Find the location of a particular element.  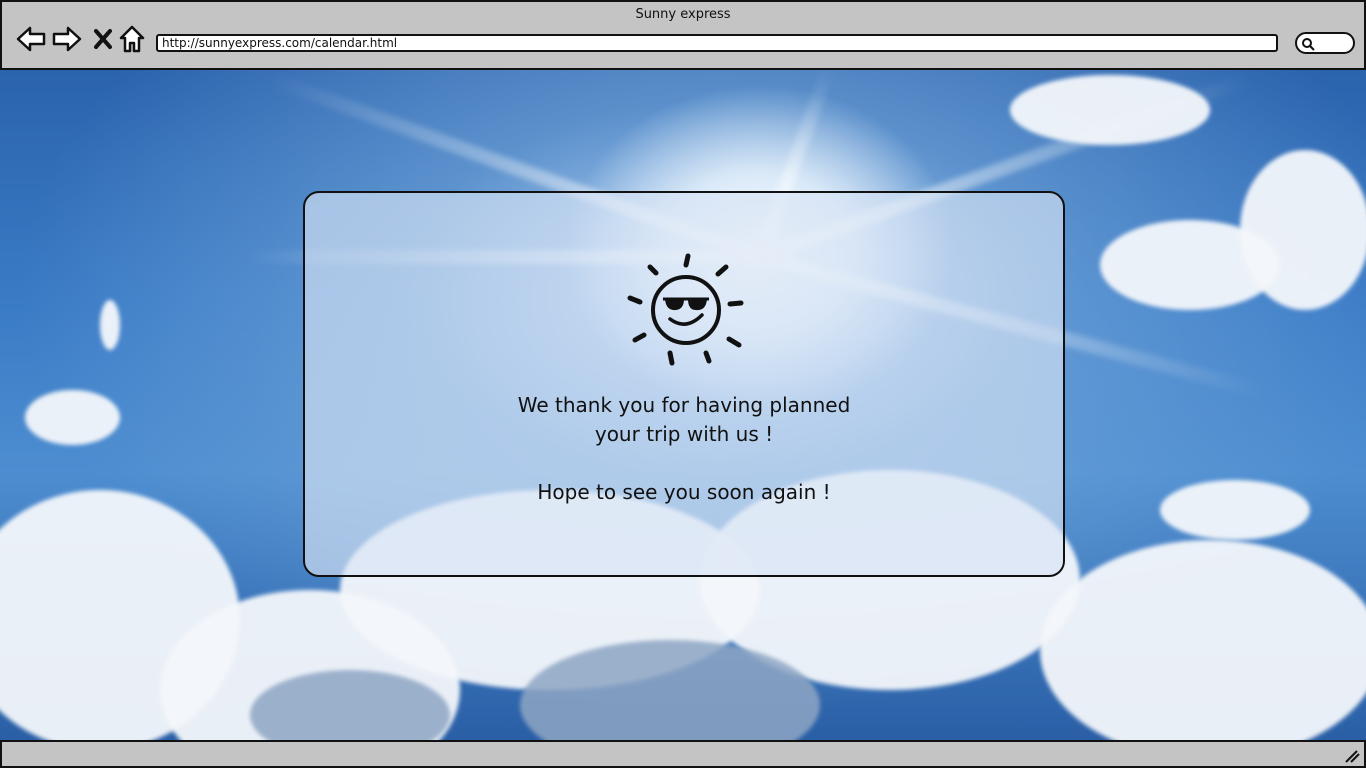

sun-sunglasses-icon is located at coordinates (685, 309).